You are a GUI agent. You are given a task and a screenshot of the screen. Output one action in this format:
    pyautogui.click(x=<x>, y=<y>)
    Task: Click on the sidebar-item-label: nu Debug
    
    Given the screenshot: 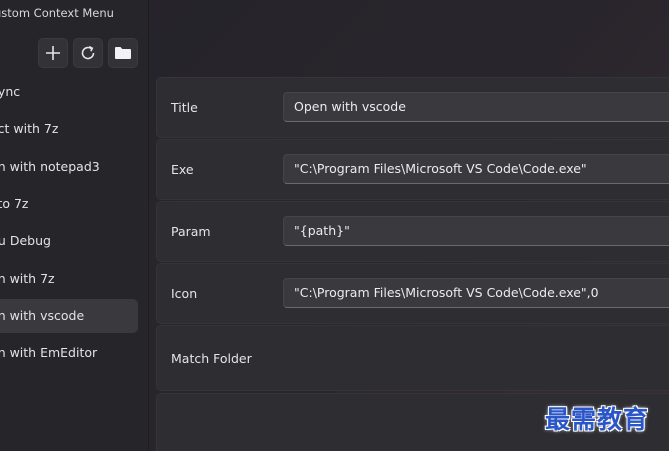 What is the action you would take?
    pyautogui.click(x=25, y=240)
    